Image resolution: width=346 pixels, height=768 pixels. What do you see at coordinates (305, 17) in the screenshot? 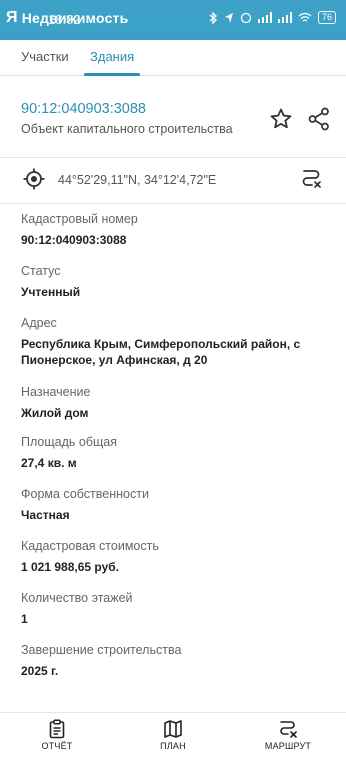
I see `wifi-icon` at bounding box center [305, 17].